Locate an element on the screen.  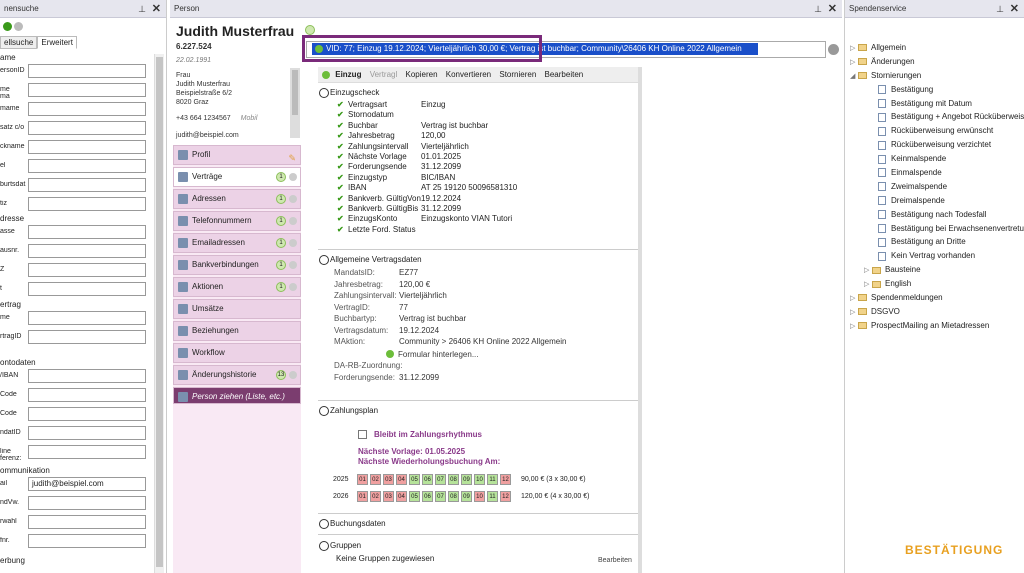
tree-item: Kein Vertrag vorhanden is located at coordinates (937, 256).